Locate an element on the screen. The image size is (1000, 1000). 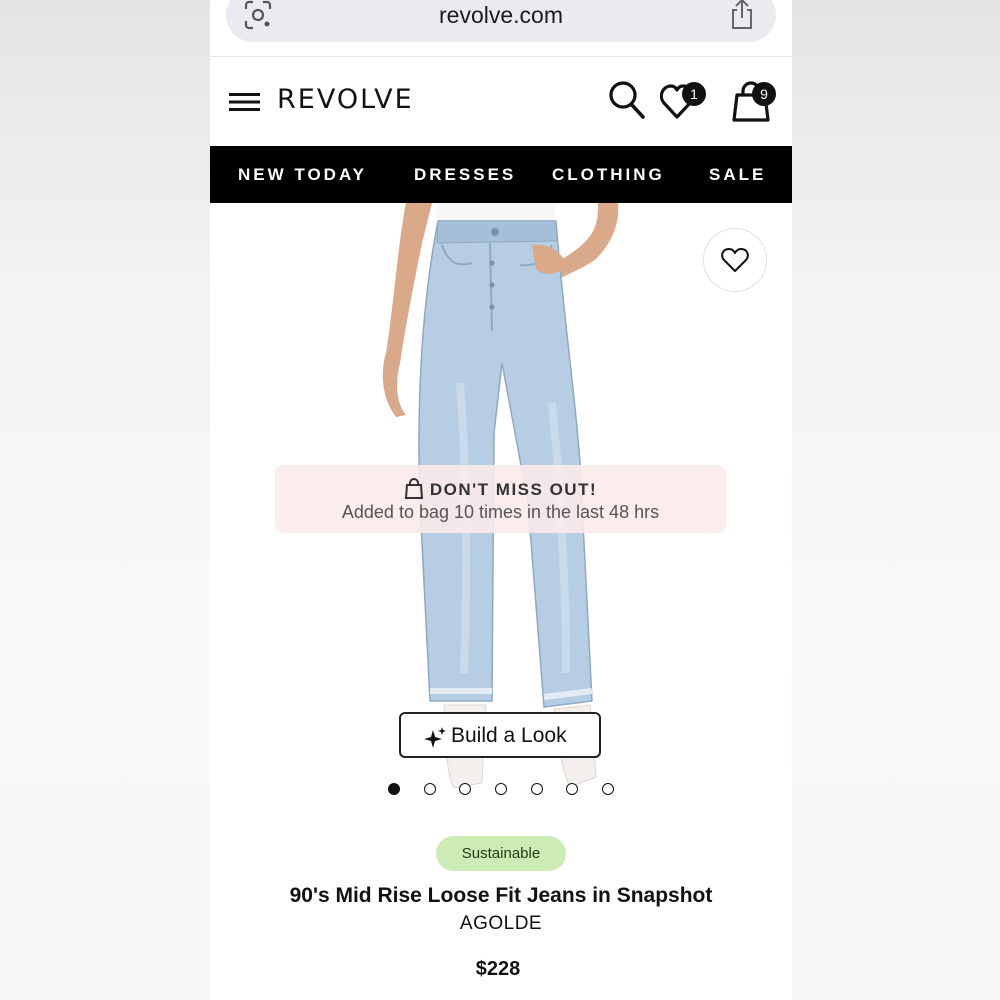
address-bar: revolve.com is located at coordinates (501, 21).